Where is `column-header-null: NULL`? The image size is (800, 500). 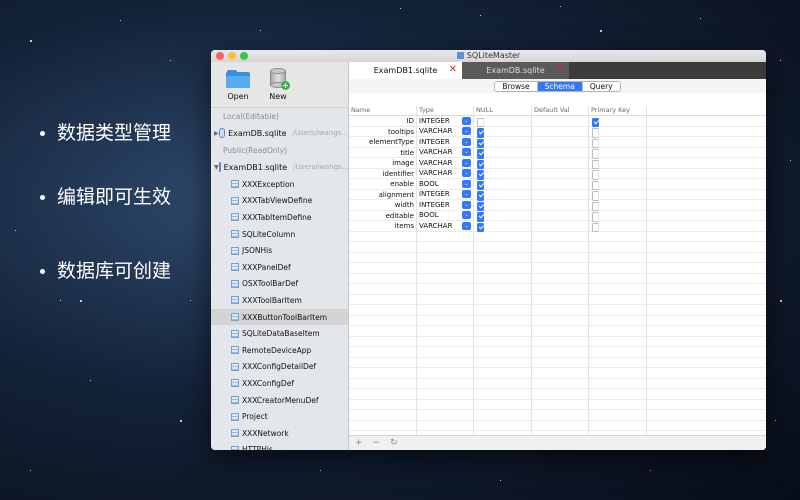
column-header-null: NULL is located at coordinates (503, 110).